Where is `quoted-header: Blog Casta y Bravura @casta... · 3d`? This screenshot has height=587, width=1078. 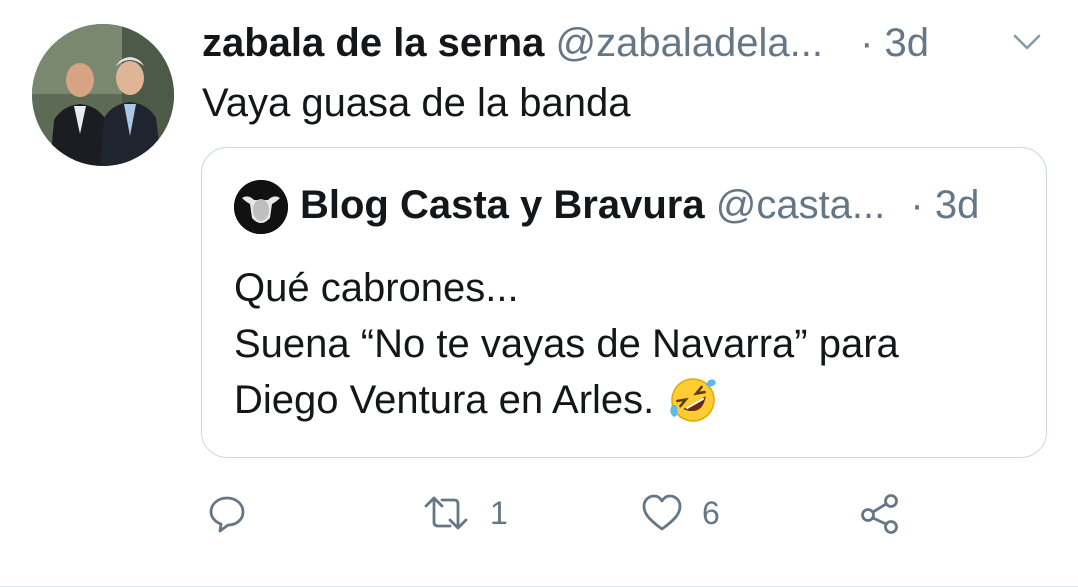 quoted-header: Blog Casta y Bravura @casta... · 3d is located at coordinates (639, 205).